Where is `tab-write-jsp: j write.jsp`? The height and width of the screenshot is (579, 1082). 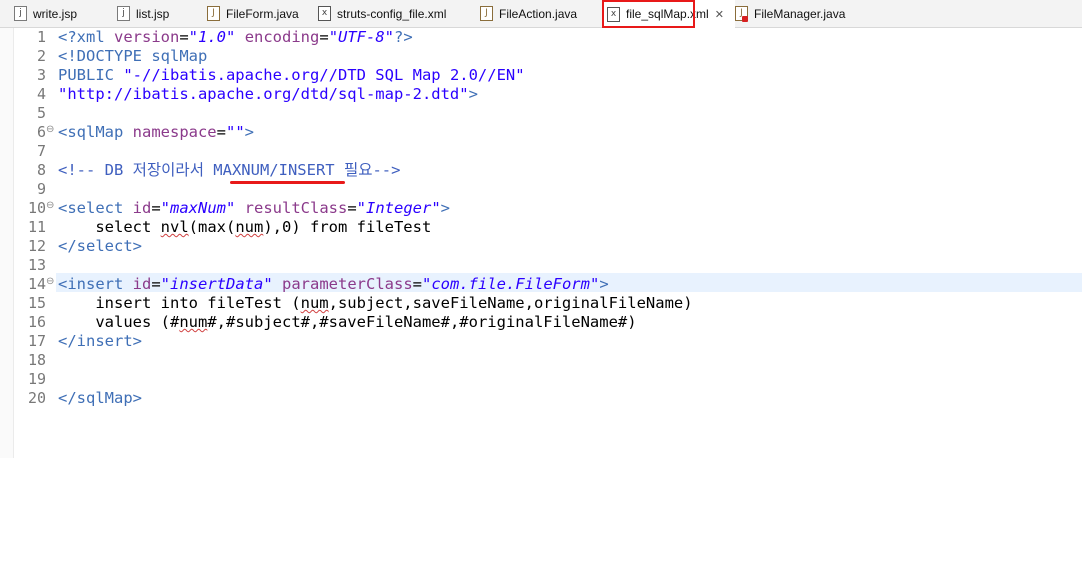 tab-write-jsp: j write.jsp is located at coordinates (45, 13).